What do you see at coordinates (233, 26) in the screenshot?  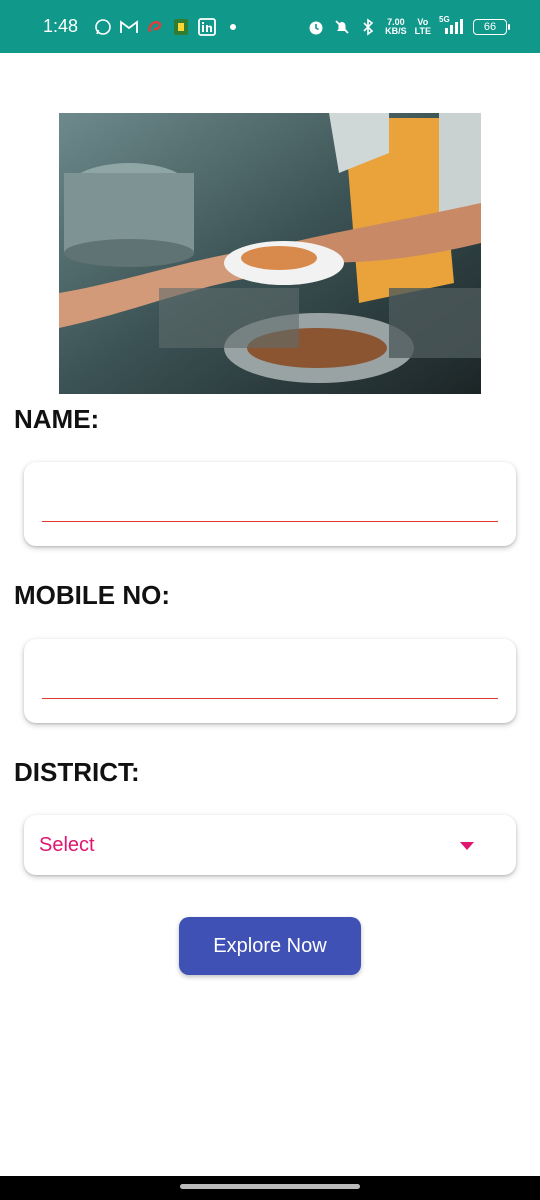 I see `more-notifications-dot` at bounding box center [233, 26].